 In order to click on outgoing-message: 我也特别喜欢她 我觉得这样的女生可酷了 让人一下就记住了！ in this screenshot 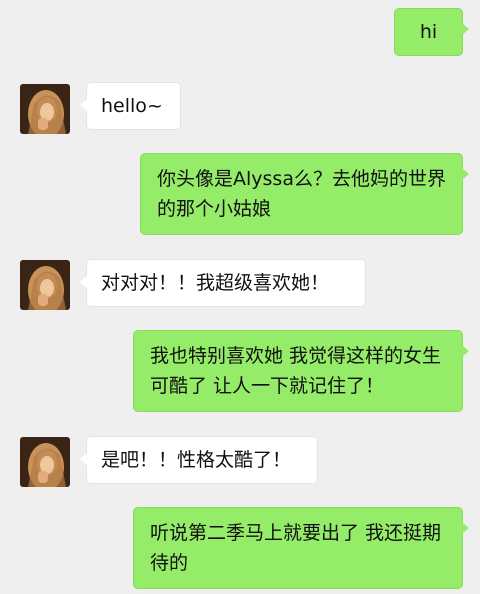, I will do `click(301, 371)`.